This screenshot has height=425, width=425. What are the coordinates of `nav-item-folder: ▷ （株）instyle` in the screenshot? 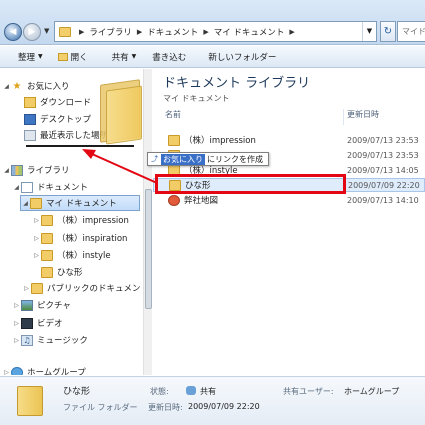 It's located at (71, 255).